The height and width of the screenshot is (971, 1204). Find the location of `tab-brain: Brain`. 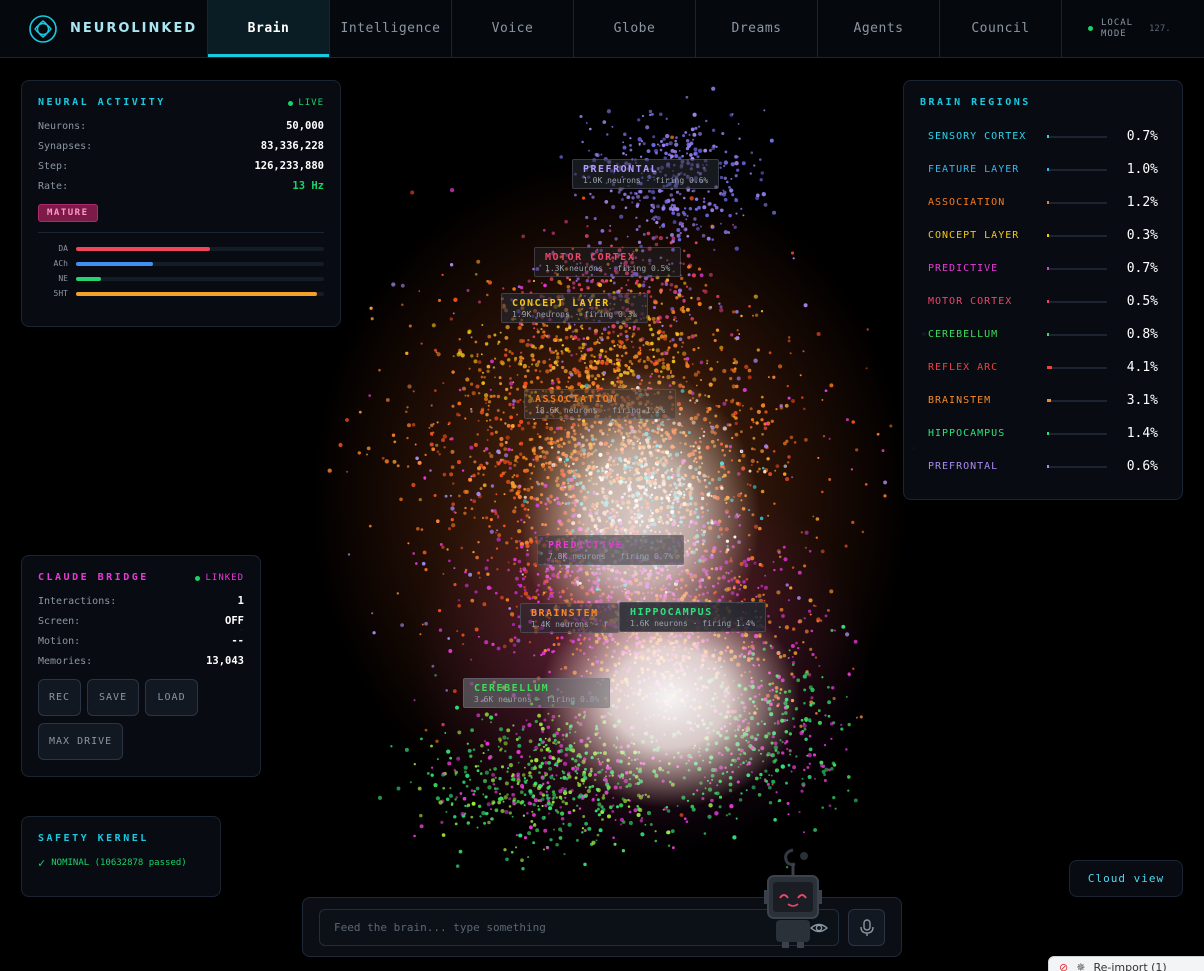

tab-brain: Brain is located at coordinates (268, 28).